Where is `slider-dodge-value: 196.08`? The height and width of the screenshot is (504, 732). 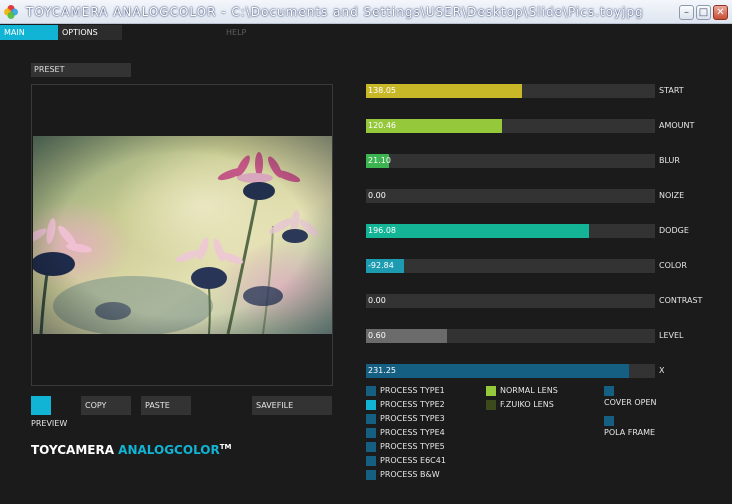 slider-dodge-value: 196.08 is located at coordinates (382, 230).